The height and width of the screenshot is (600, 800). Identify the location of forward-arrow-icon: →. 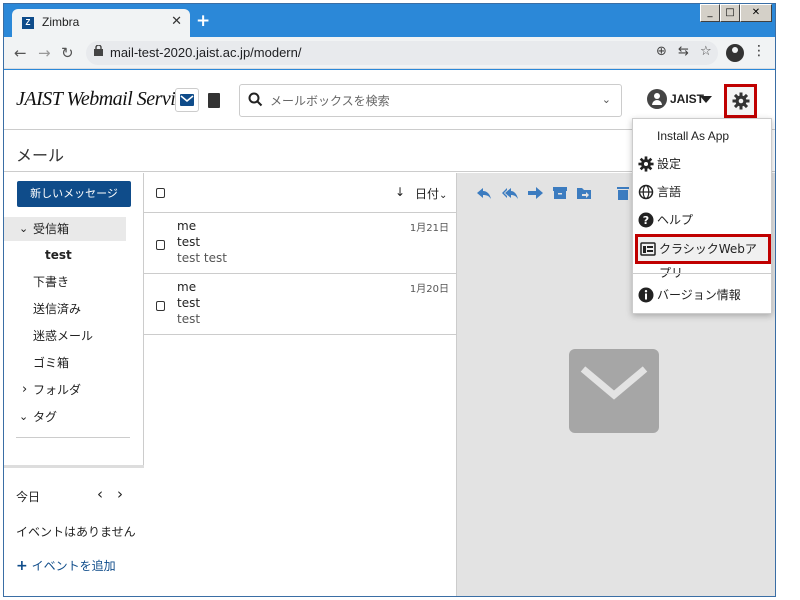
(44, 53).